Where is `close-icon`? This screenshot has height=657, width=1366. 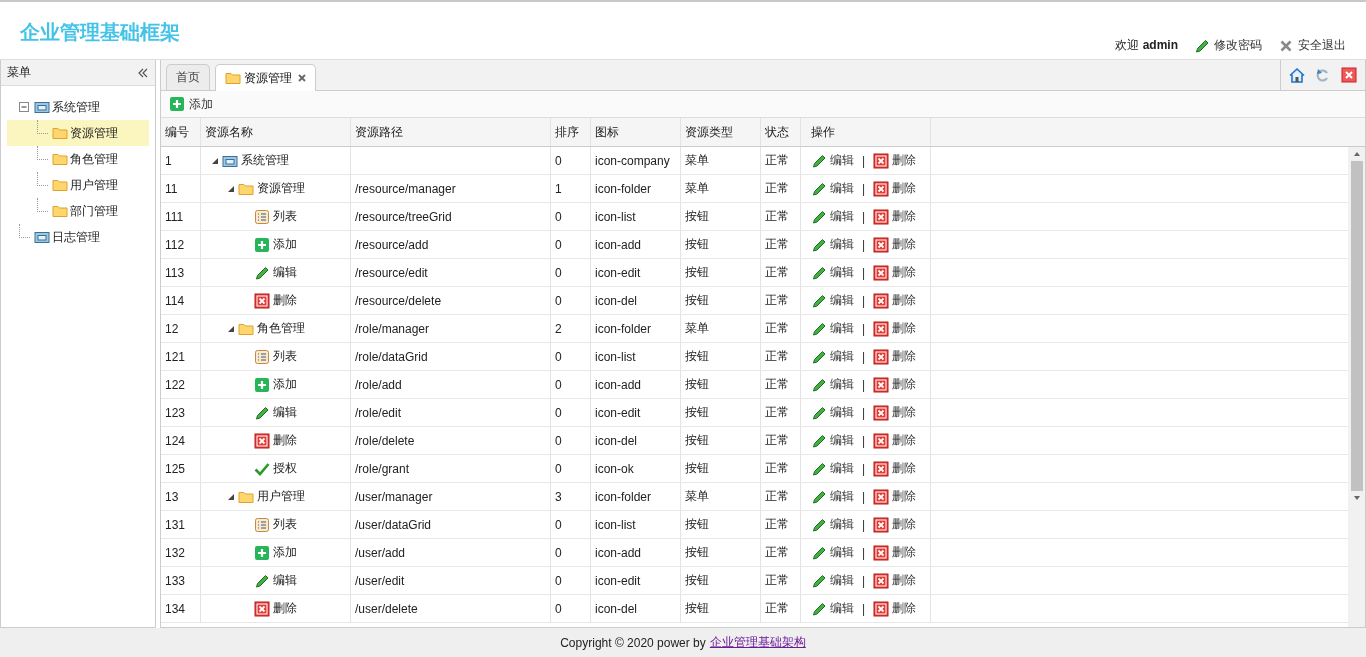
close-icon is located at coordinates (302, 78).